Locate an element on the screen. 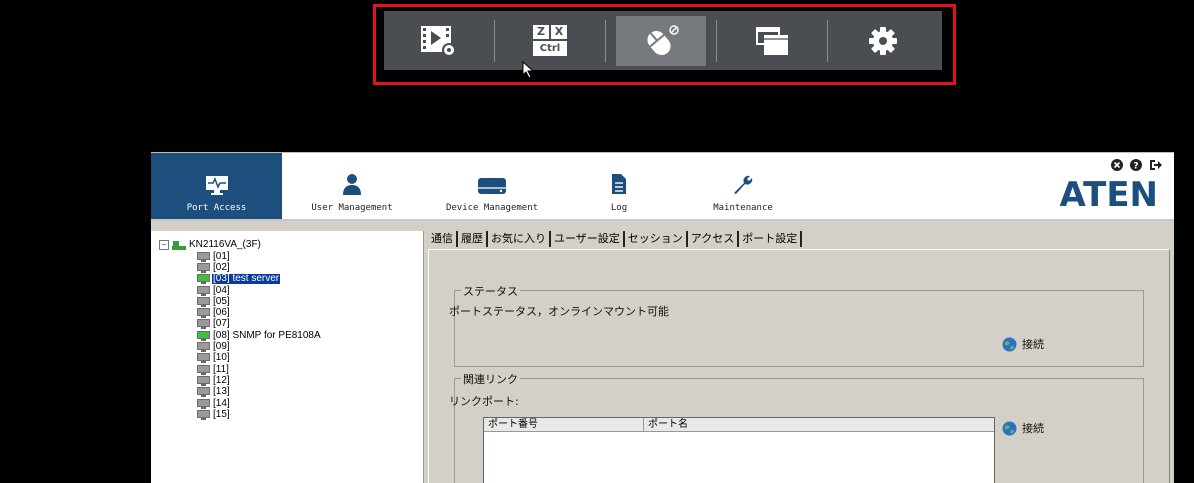 The image size is (1194, 483). monitor-pulse-icon is located at coordinates (216, 185).